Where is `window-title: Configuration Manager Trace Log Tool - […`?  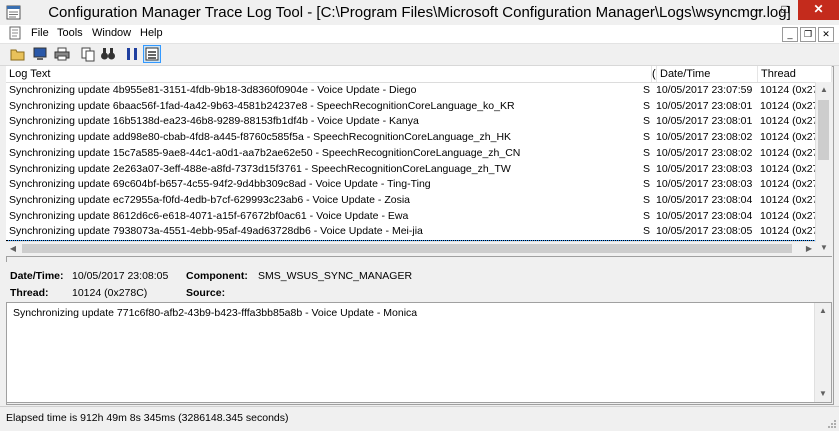 window-title: Configuration Manager Trace Log Tool - [… is located at coordinates (419, 12).